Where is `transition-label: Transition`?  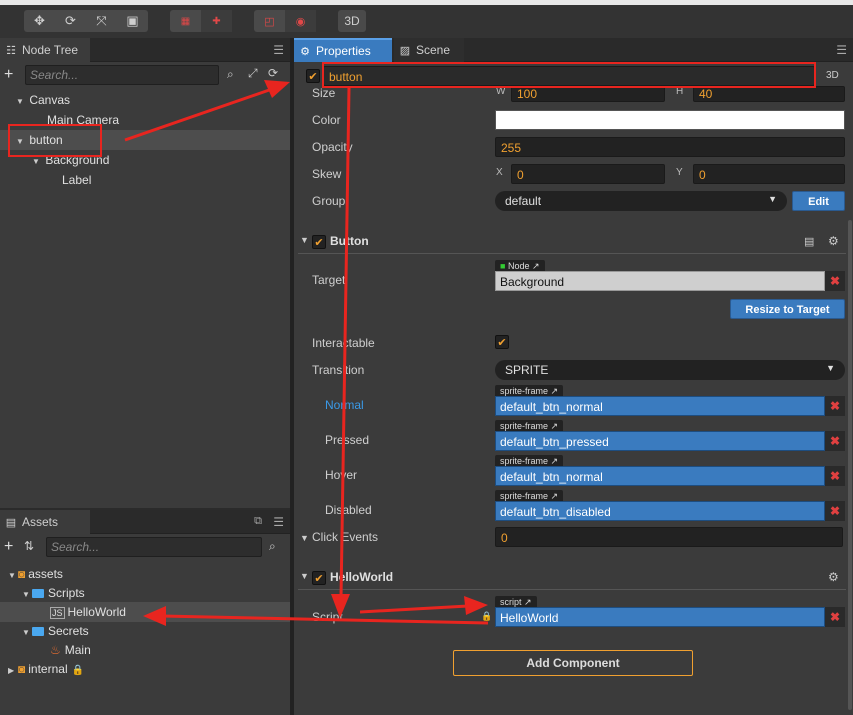
transition-label: Transition is located at coordinates (338, 370).